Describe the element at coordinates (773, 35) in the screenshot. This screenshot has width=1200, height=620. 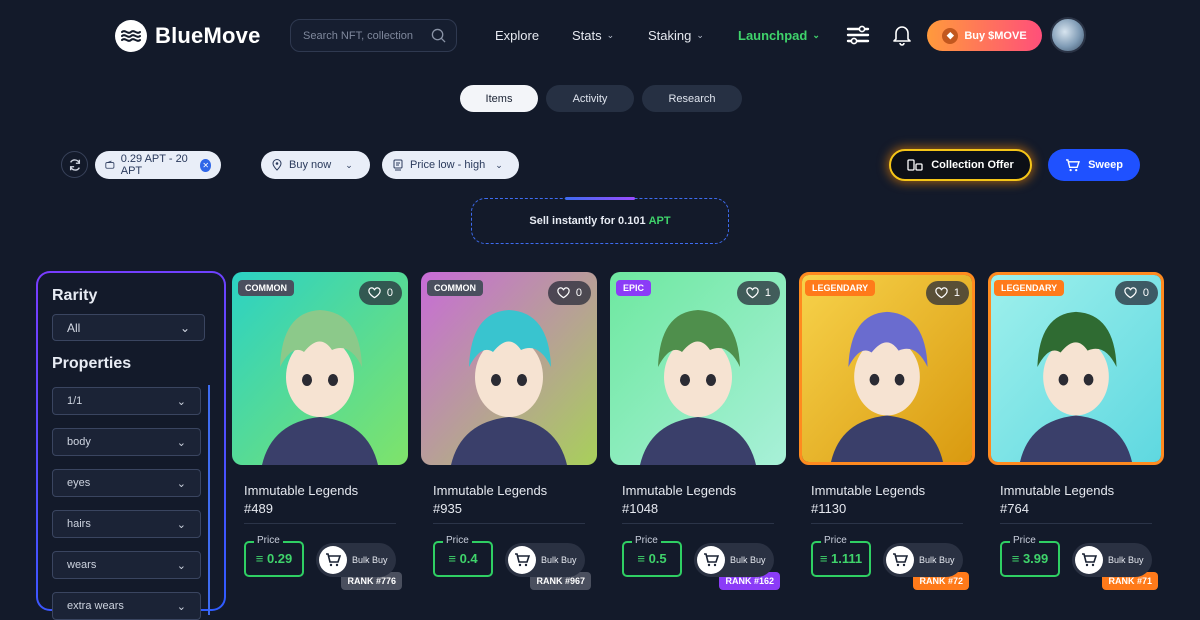
I see `nav-launchpad-label: Launchpad` at that location.